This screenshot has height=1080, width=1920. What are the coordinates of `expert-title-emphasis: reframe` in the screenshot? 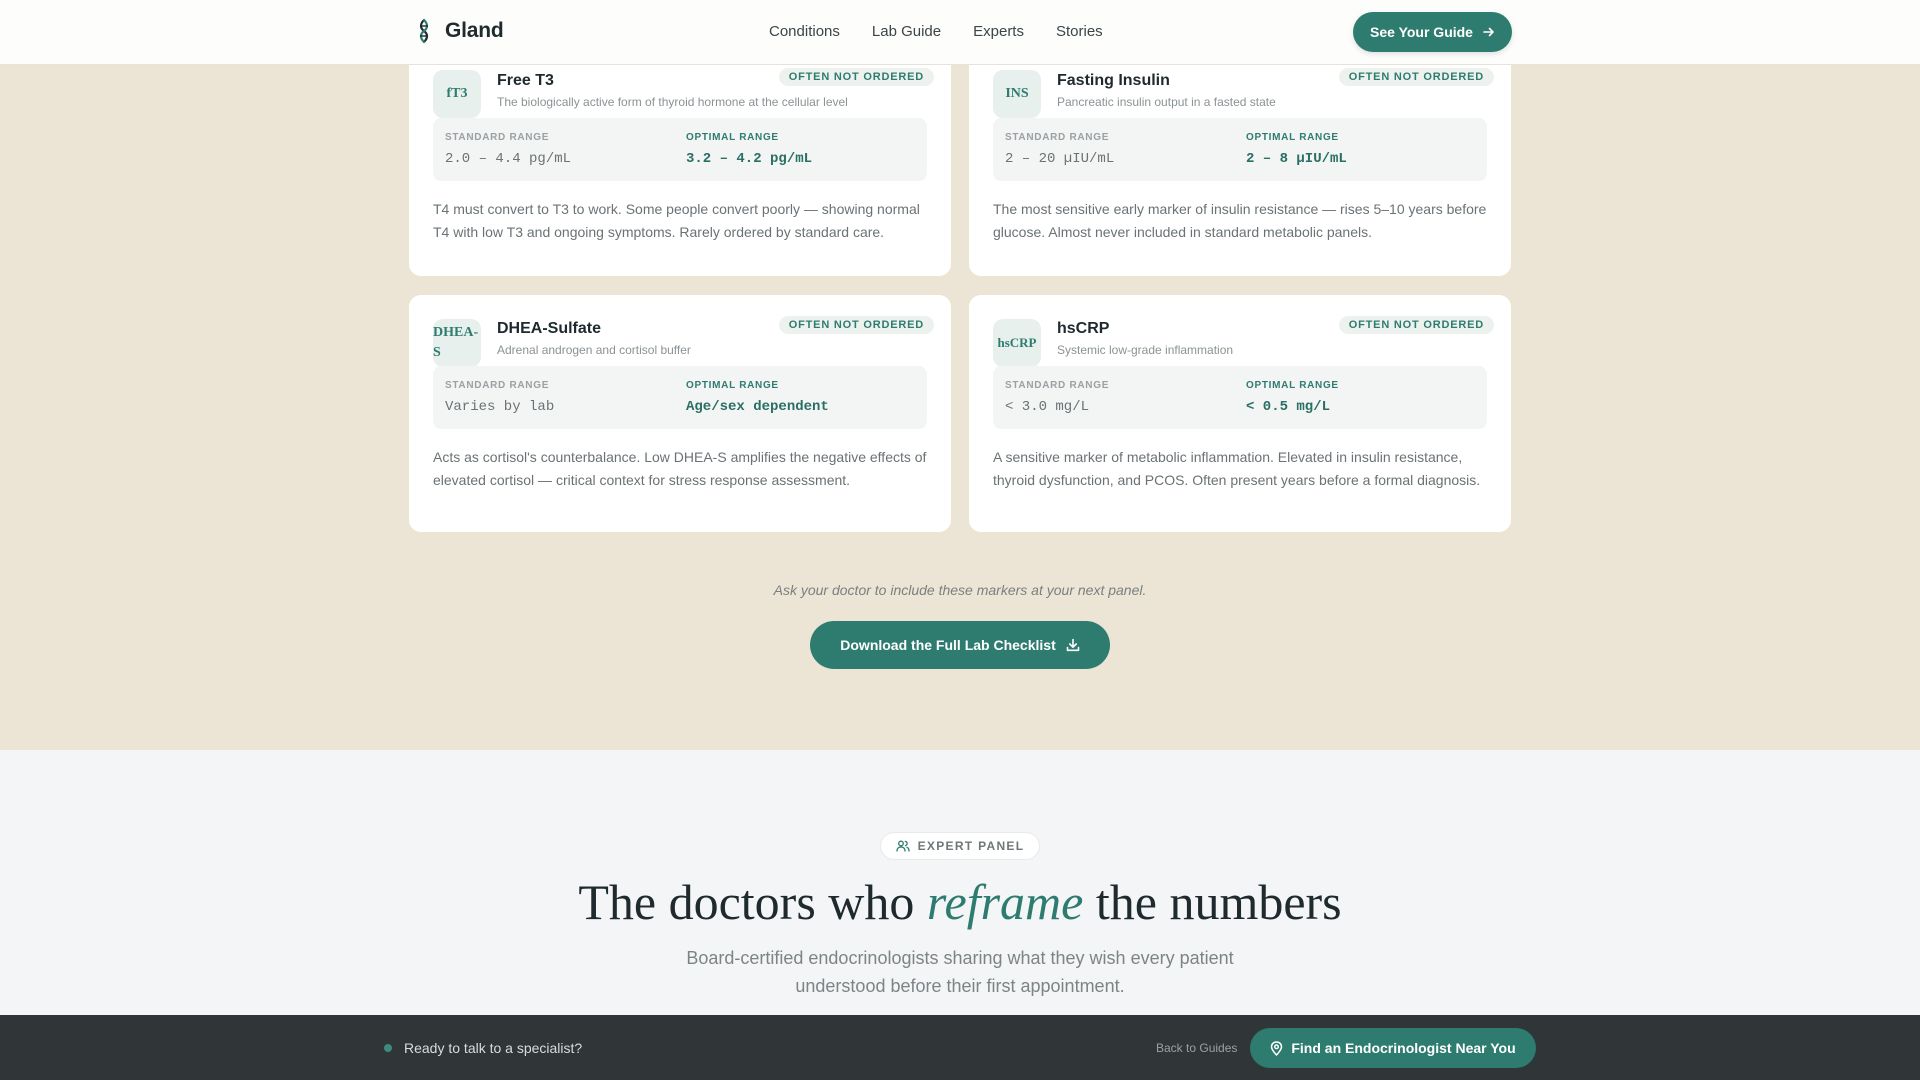 It's located at (1005, 902).